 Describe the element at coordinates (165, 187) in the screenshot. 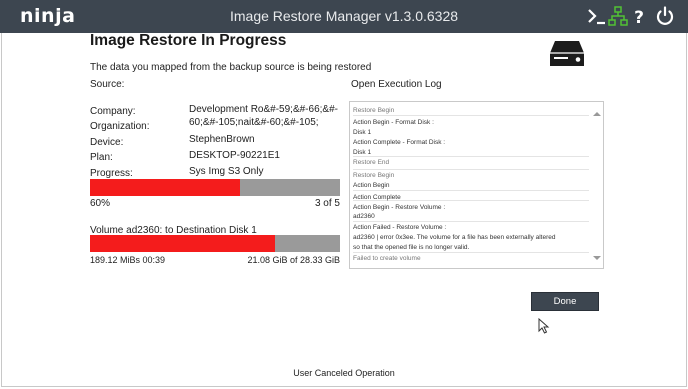

I see `overall-progress-fill` at that location.